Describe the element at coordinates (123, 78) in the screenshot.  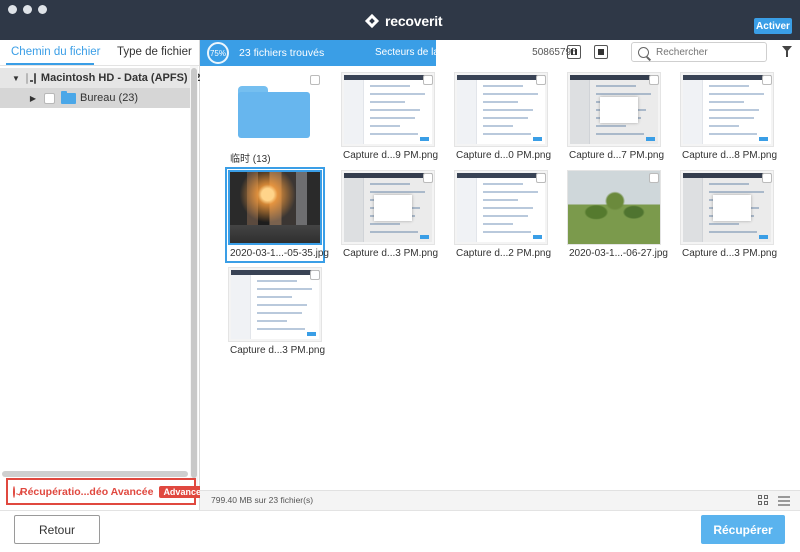
I see `tree-item-label: Macintosh HD - Data (APFS) (23` at that location.